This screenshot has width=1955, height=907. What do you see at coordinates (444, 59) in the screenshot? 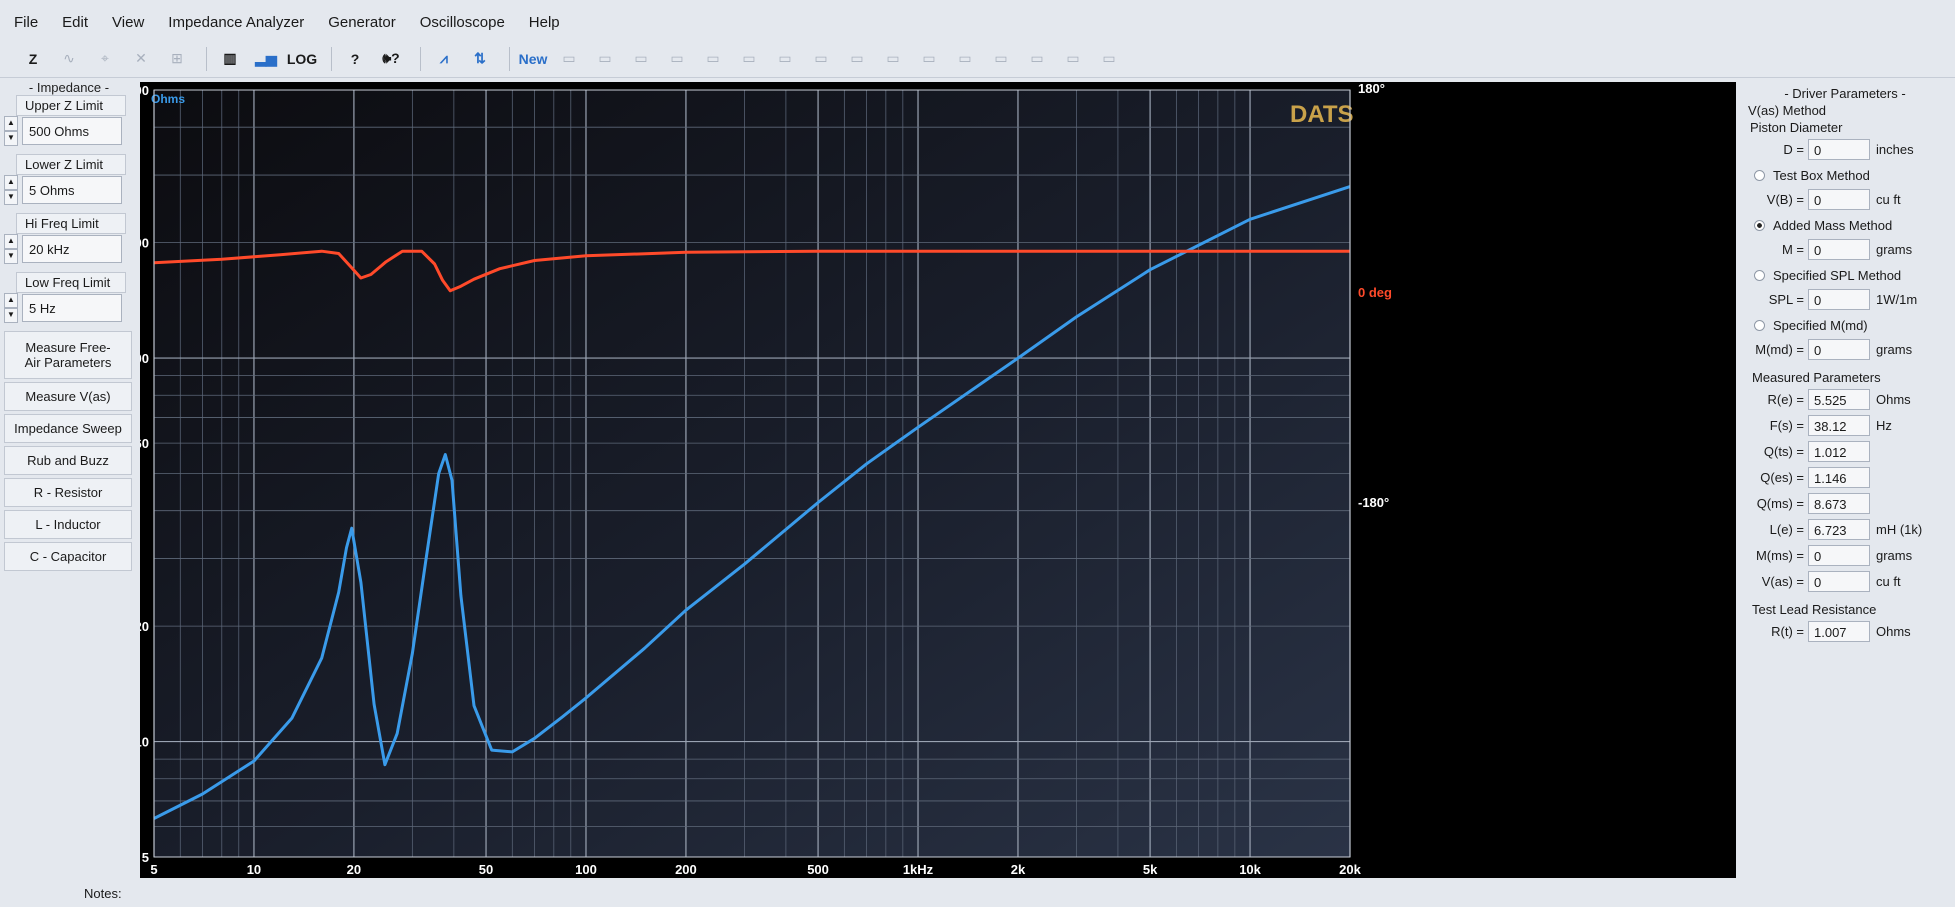
I see `peak-icon: ⩘` at bounding box center [444, 59].